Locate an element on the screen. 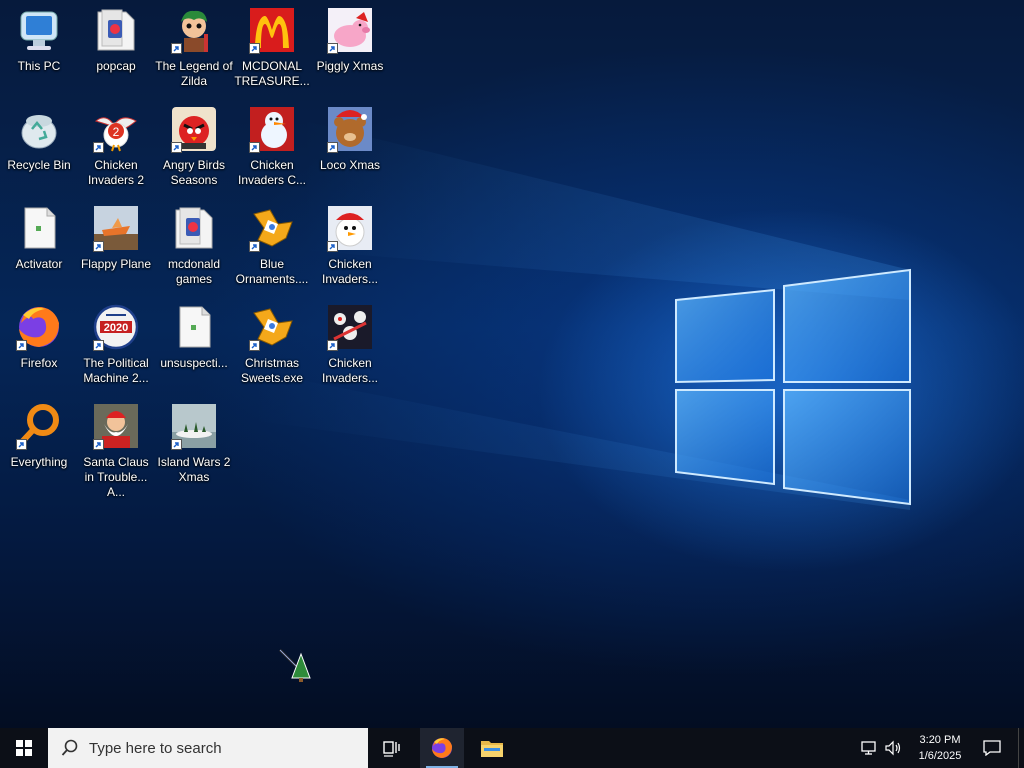  space-chicken-icon is located at coordinates (350, 327).